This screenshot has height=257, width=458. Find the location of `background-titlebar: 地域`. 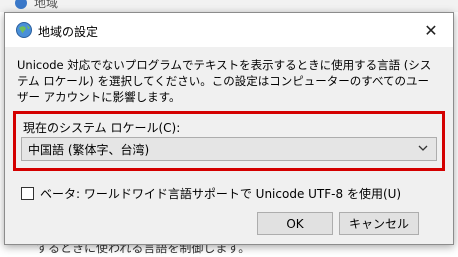

background-titlebar: 地域 is located at coordinates (229, 6).